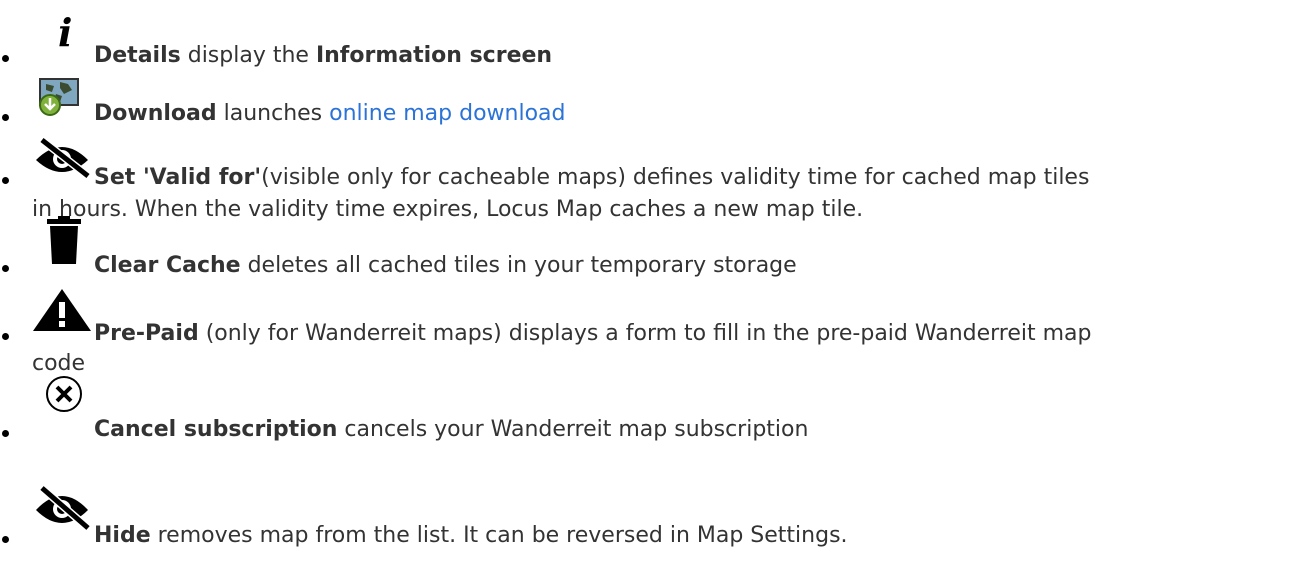 Image resolution: width=1301 pixels, height=562 pixels. Describe the element at coordinates (573, 429) in the screenshot. I see `item-text: cancels your Wanderreit map subscription` at that location.